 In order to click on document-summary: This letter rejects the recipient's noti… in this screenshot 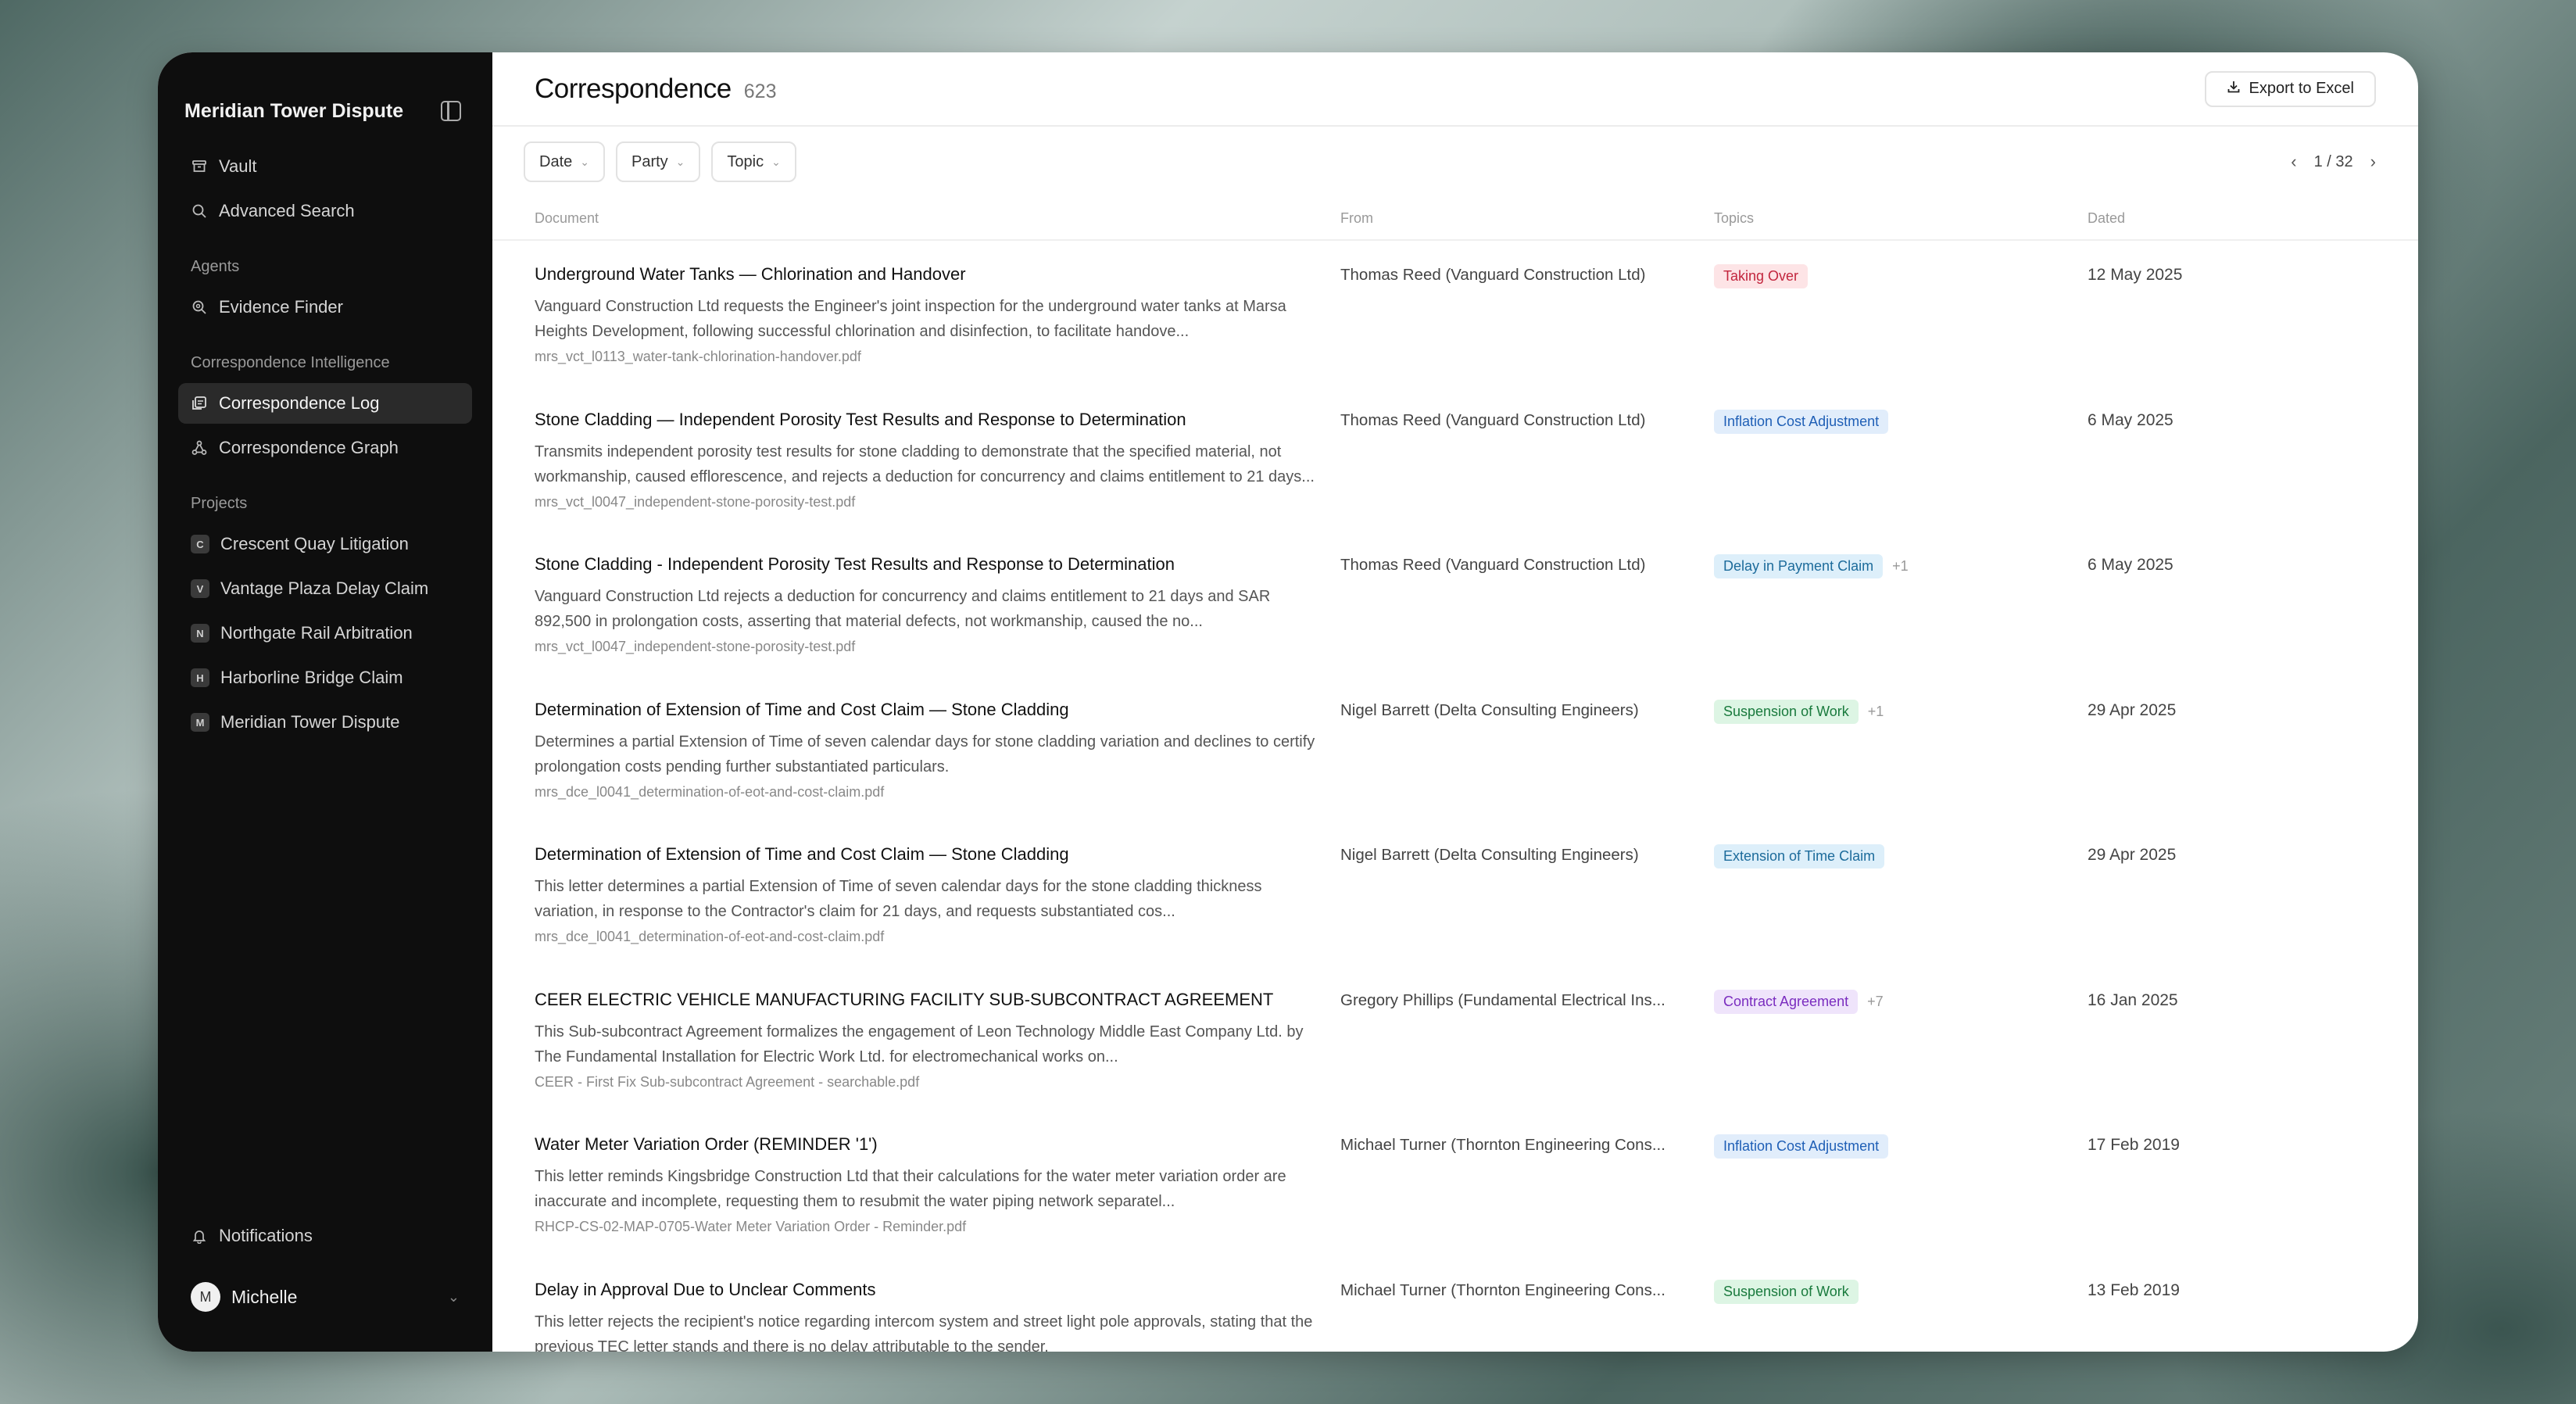, I will do `click(924, 1332)`.